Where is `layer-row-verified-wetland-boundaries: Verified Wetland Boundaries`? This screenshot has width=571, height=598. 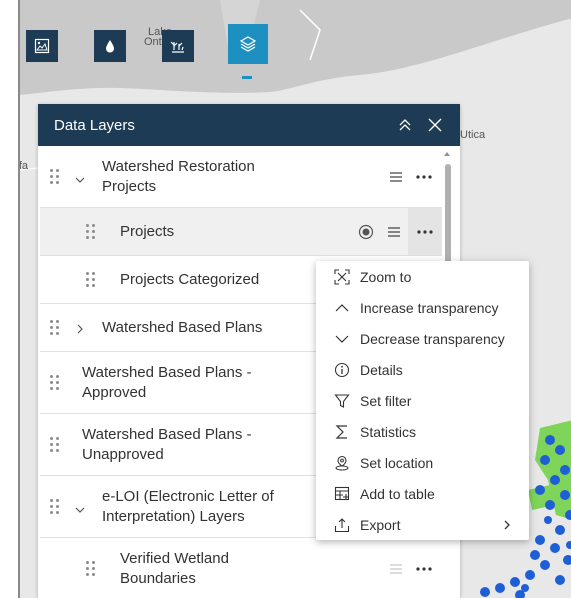
layer-row-verified-wetland-boundaries: Verified Wetland Boundaries is located at coordinates (241, 568).